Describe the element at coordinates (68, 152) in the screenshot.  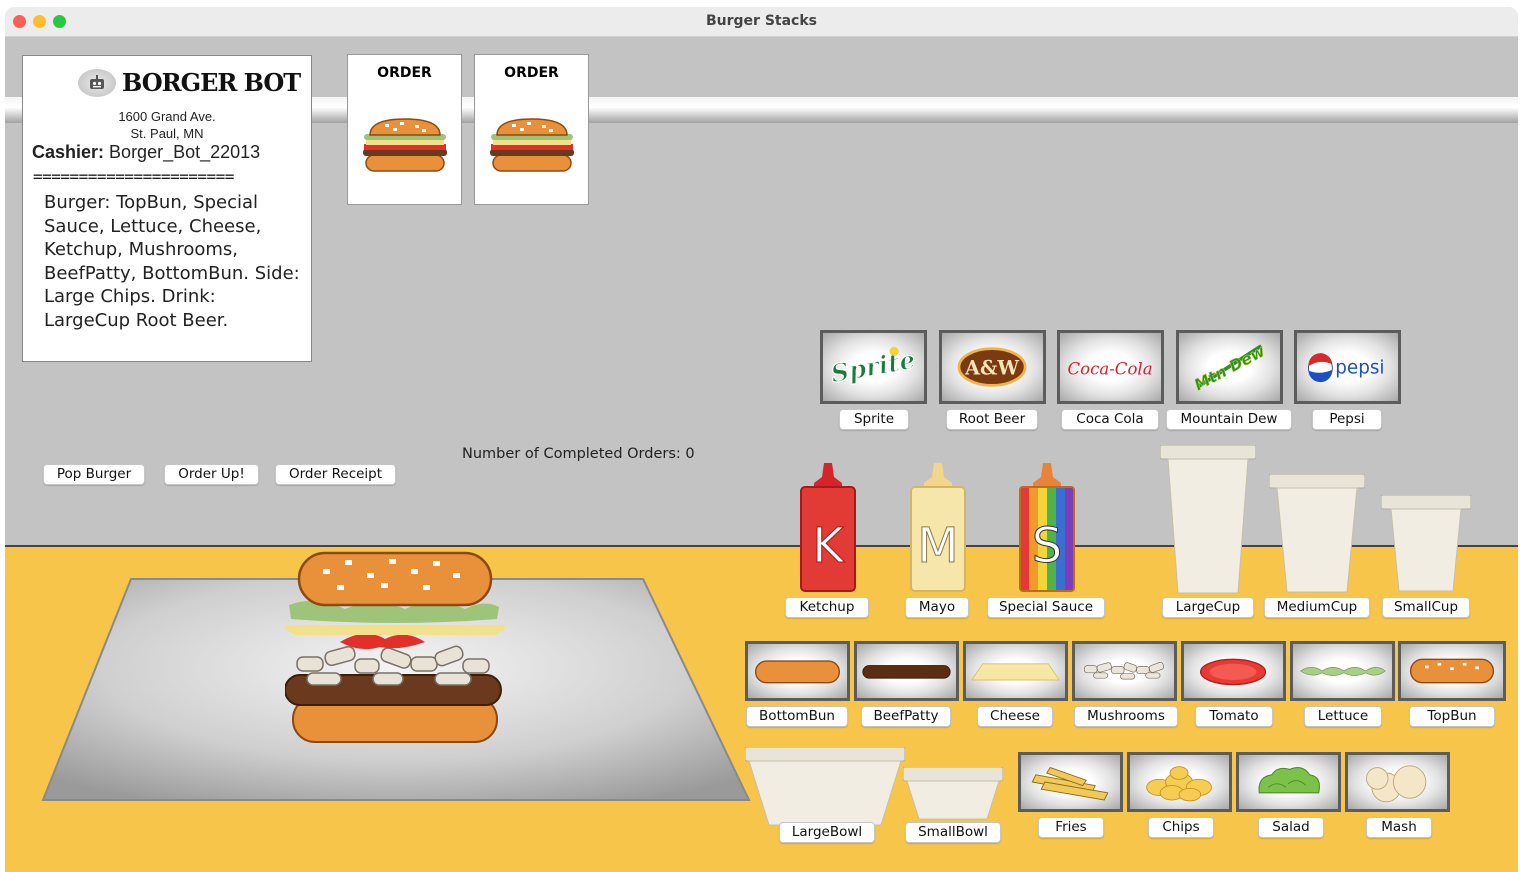
I see `cashier-label: Cashier:` at that location.